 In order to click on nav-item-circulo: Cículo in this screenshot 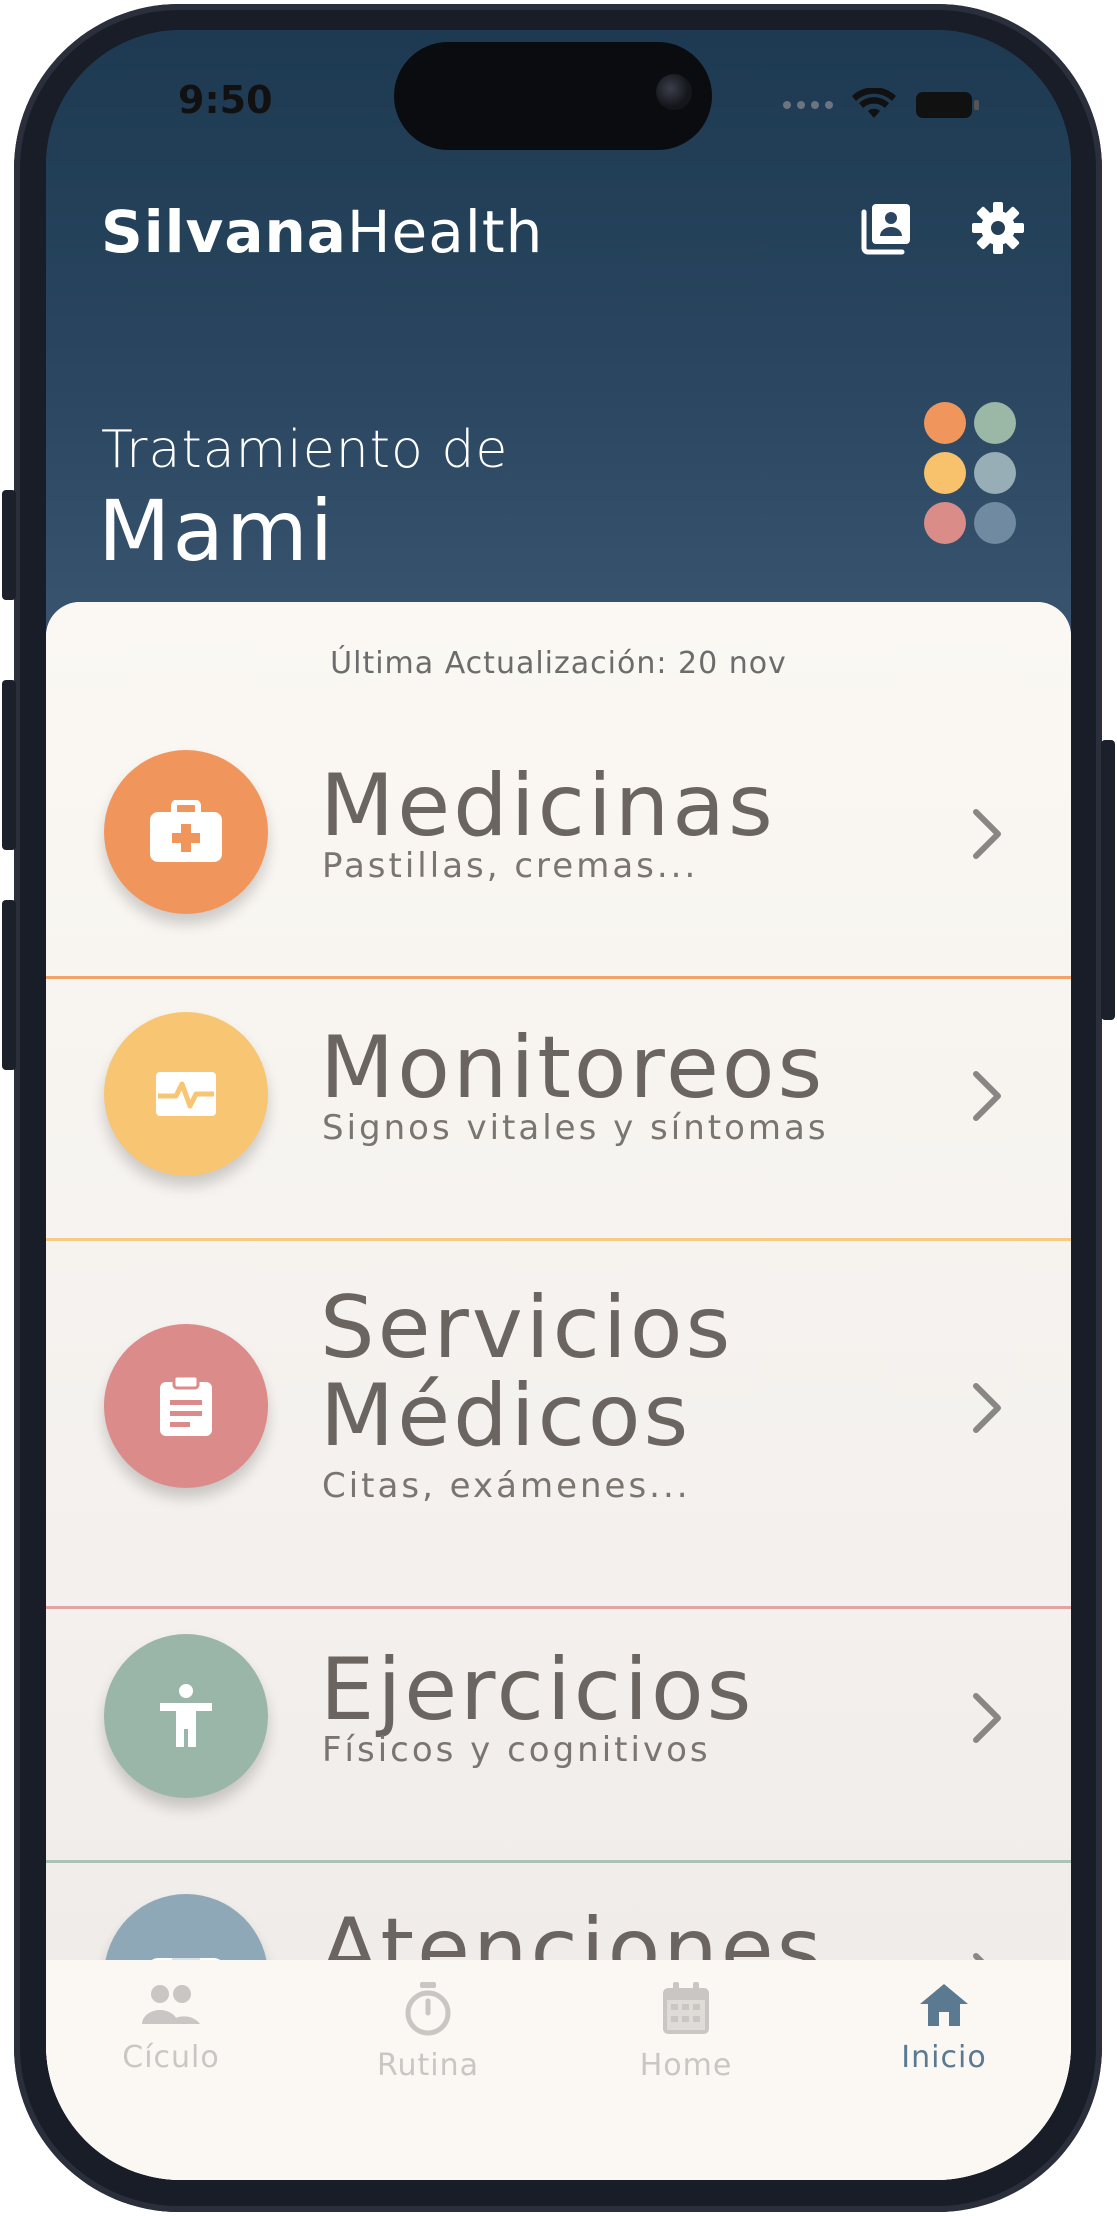, I will do `click(171, 2028)`.